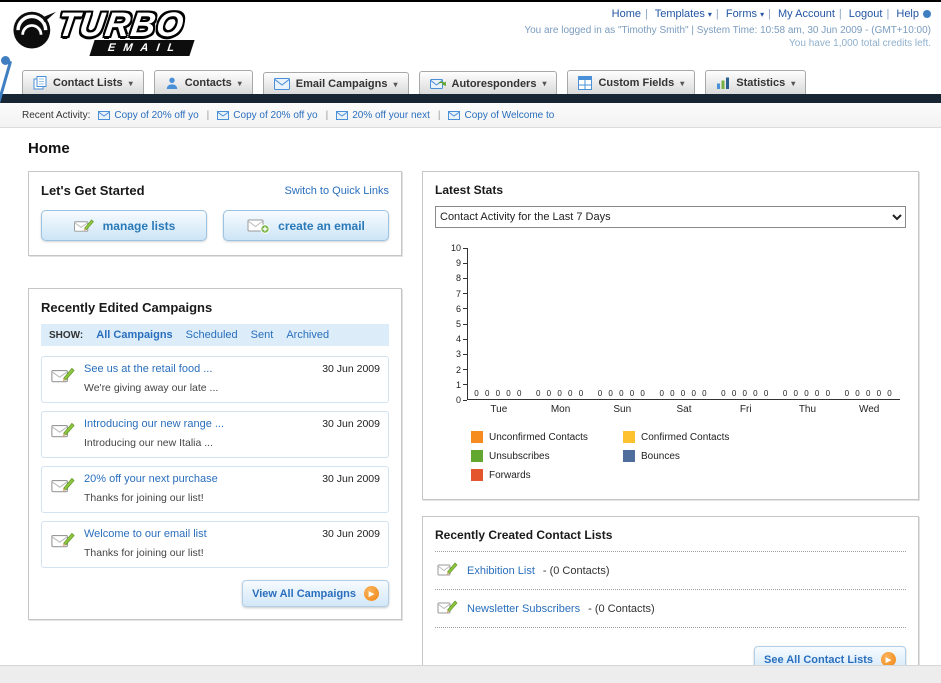  I want to click on recent-activity-link: 20% off your next, so click(391, 115).